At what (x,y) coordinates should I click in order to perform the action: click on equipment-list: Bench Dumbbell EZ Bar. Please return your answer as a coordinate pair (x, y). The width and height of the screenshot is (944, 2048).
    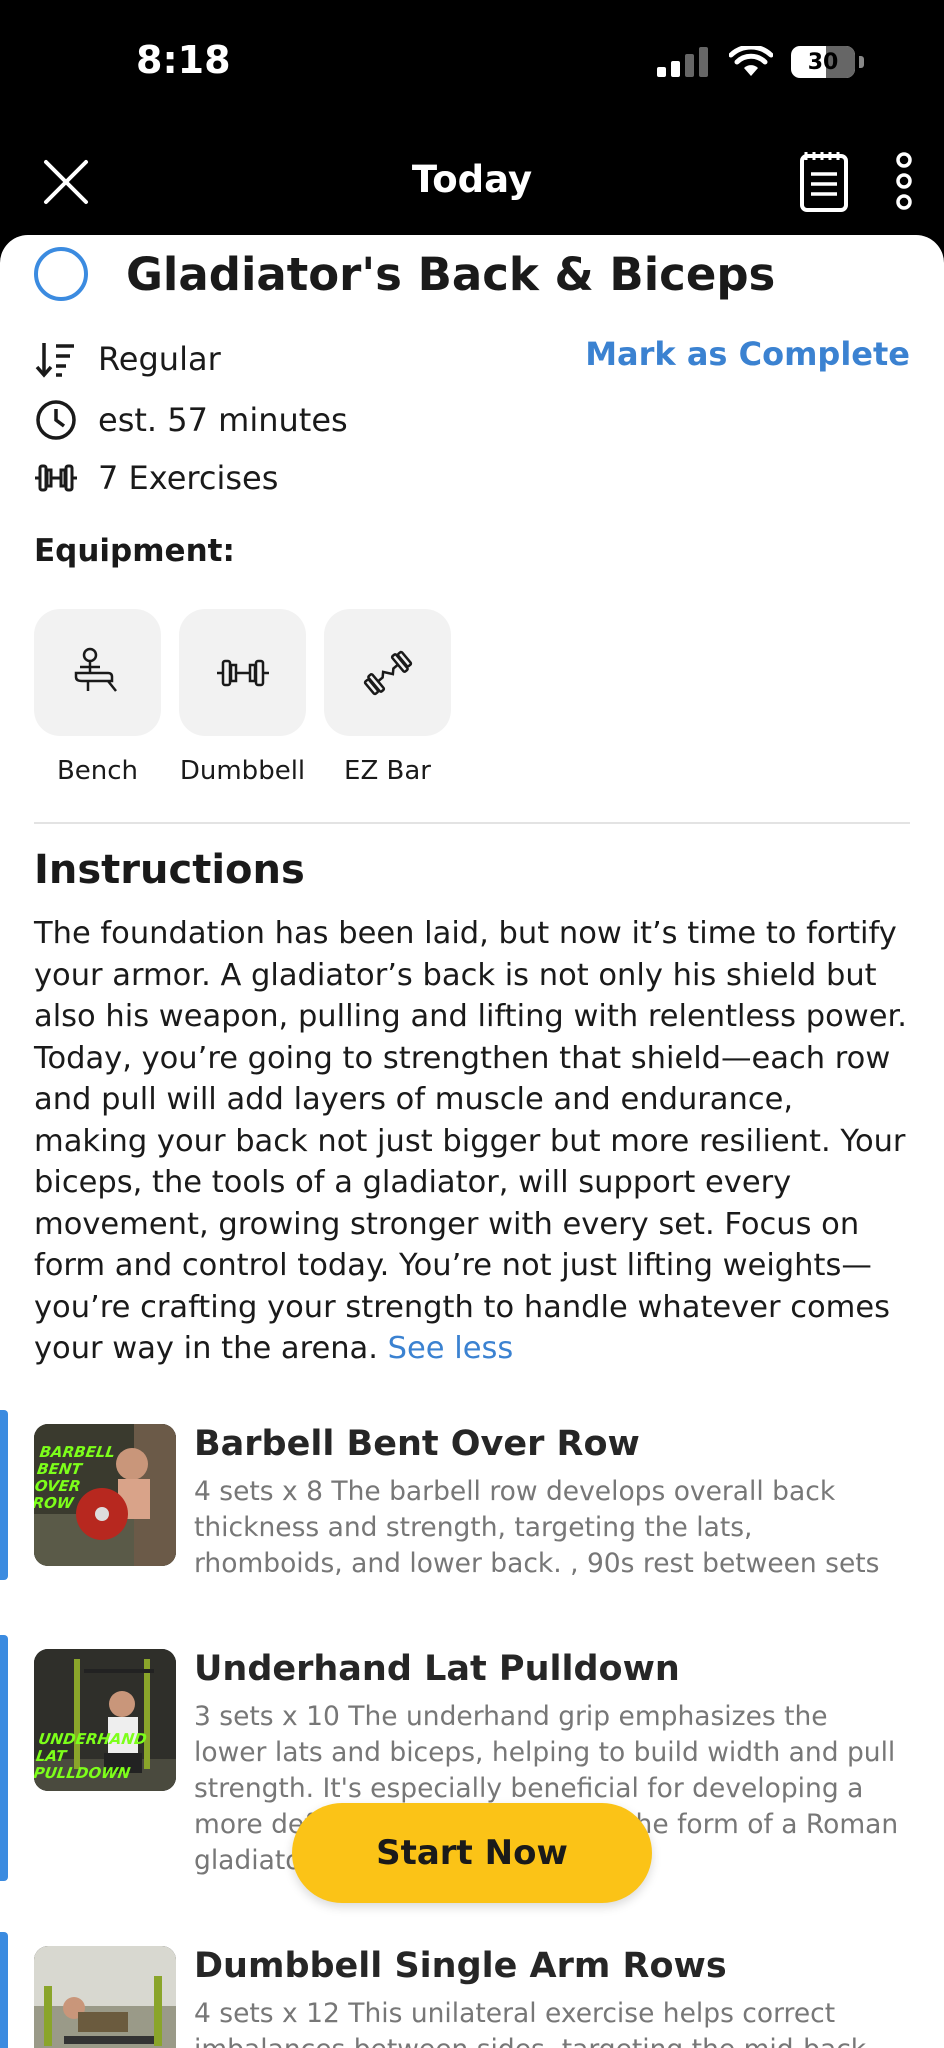
    Looking at the image, I should click on (242, 697).